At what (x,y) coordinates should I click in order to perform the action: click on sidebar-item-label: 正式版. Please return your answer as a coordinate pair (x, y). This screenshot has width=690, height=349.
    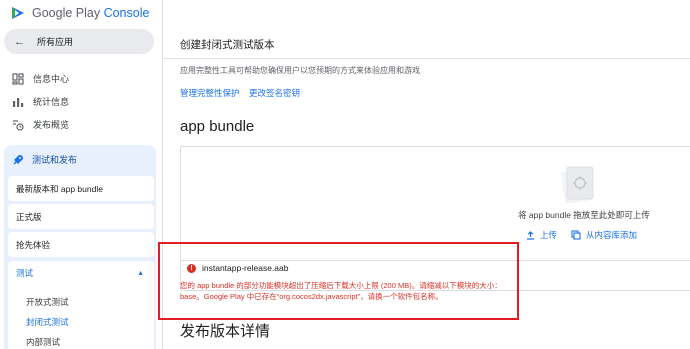
    Looking at the image, I should click on (29, 216).